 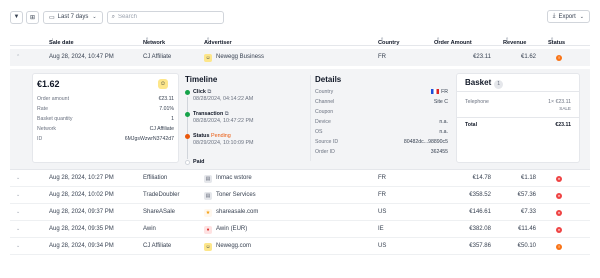 I want to click on timeline-connector, so click(x=187, y=128).